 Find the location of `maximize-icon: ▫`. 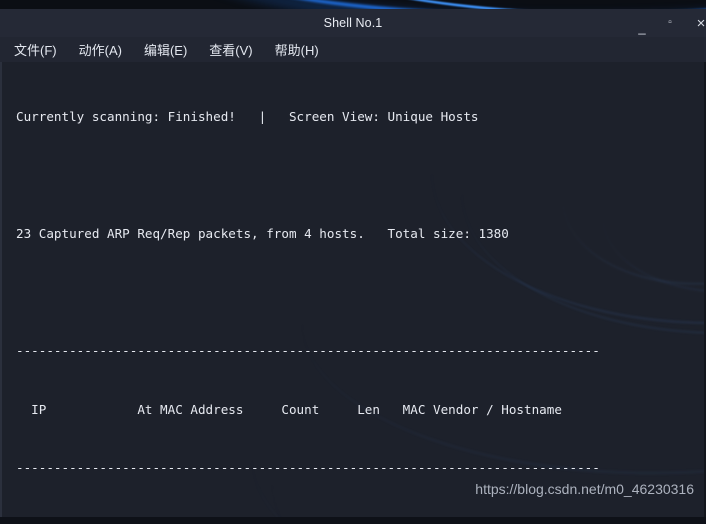

maximize-icon: ▫ is located at coordinates (670, 23).